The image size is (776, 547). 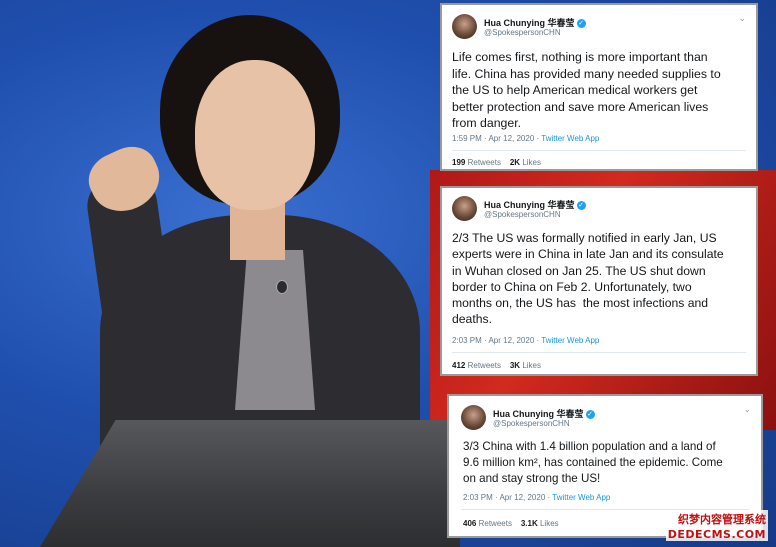 What do you see at coordinates (716, 519) in the screenshot?
I see `watermark-line-1: 织梦内容管理系统` at bounding box center [716, 519].